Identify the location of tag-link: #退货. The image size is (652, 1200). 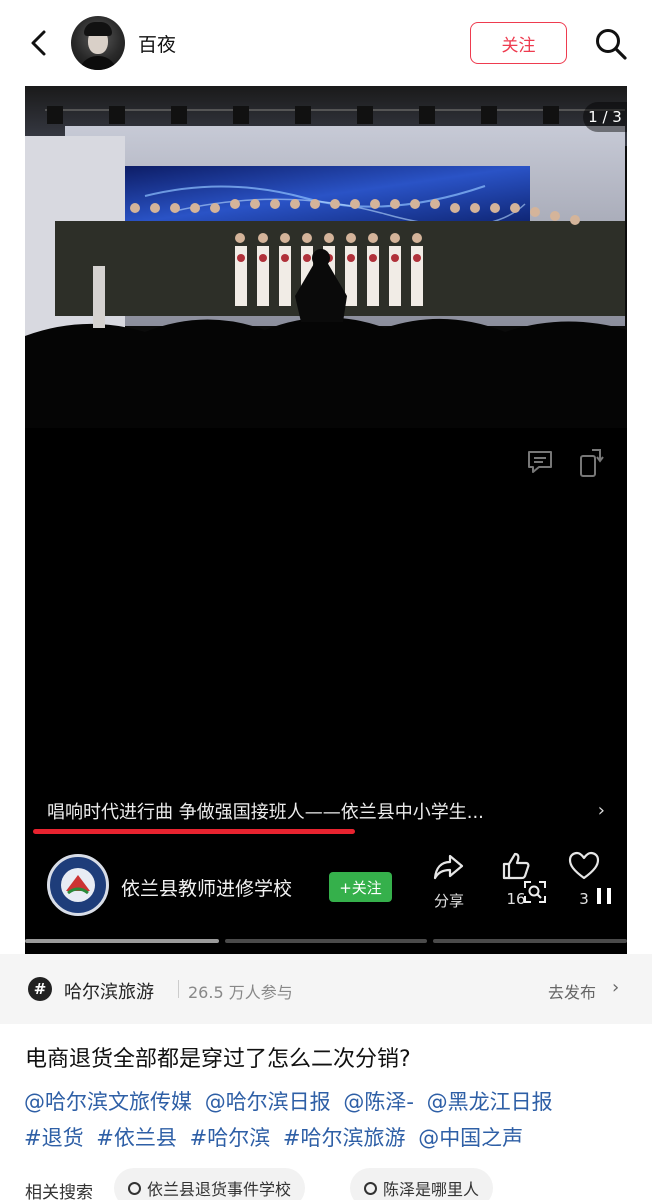
(54, 1138).